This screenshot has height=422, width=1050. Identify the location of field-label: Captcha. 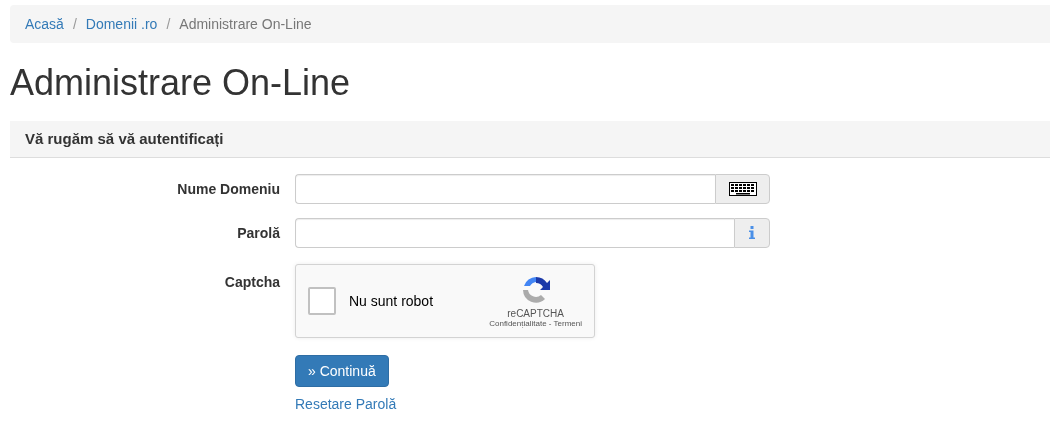
(252, 281).